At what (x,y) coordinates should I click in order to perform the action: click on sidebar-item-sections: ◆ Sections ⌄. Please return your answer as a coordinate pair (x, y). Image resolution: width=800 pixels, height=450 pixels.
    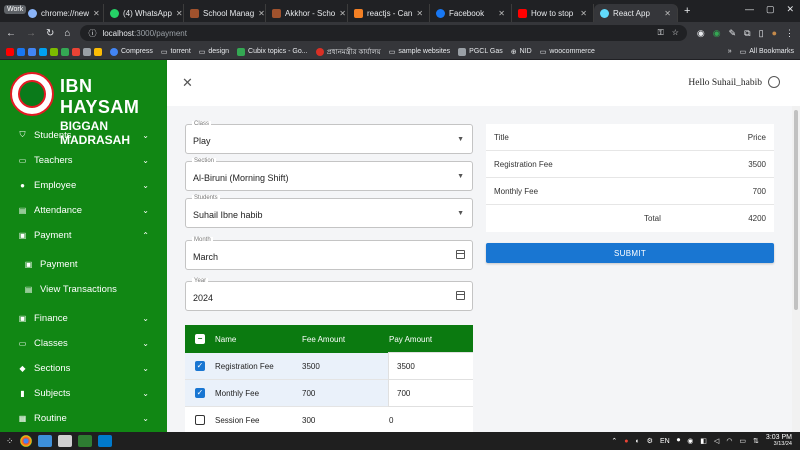
    Looking at the image, I should click on (83, 368).